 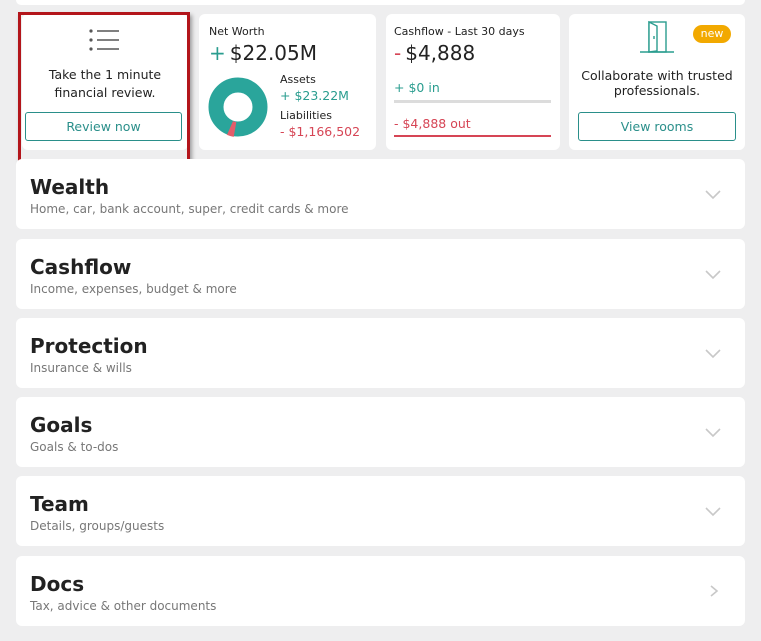 I want to click on cashflow-out: - $4,888 out, so click(x=432, y=123).